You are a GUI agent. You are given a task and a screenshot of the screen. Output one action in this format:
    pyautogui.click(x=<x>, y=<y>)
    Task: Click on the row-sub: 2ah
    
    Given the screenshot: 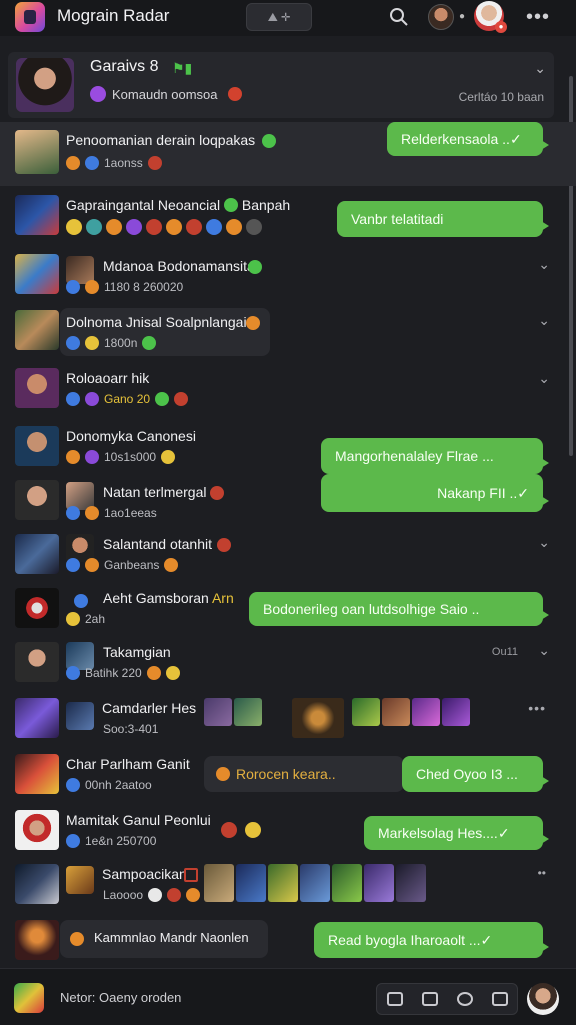 What is the action you would take?
    pyautogui.click(x=85, y=619)
    